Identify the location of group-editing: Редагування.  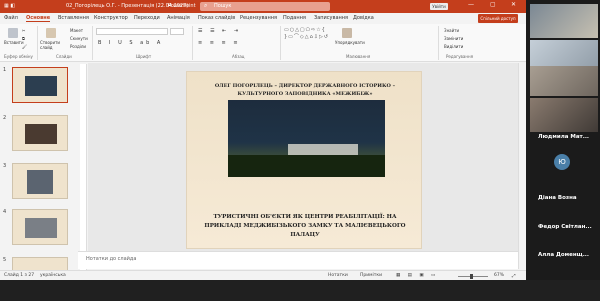
(460, 56).